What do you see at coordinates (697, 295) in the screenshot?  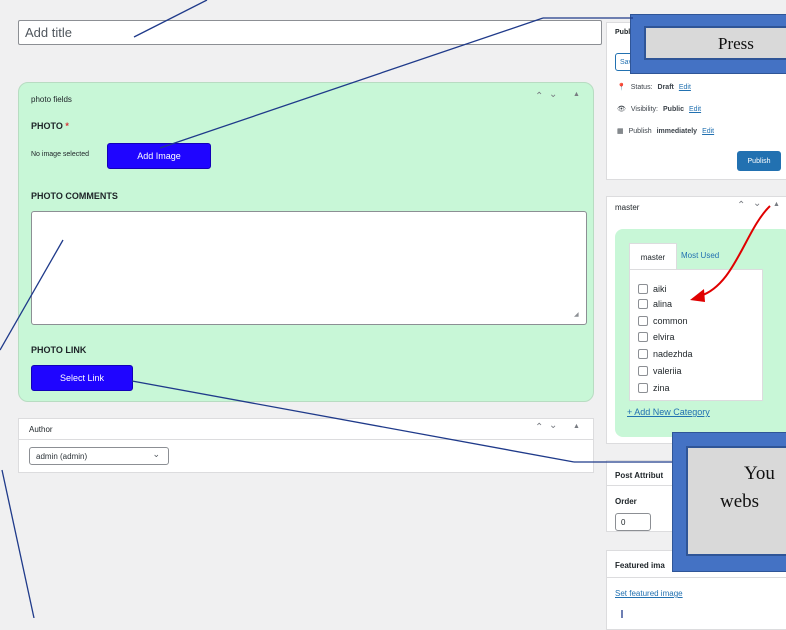 I see `red-arrow-head` at bounding box center [697, 295].